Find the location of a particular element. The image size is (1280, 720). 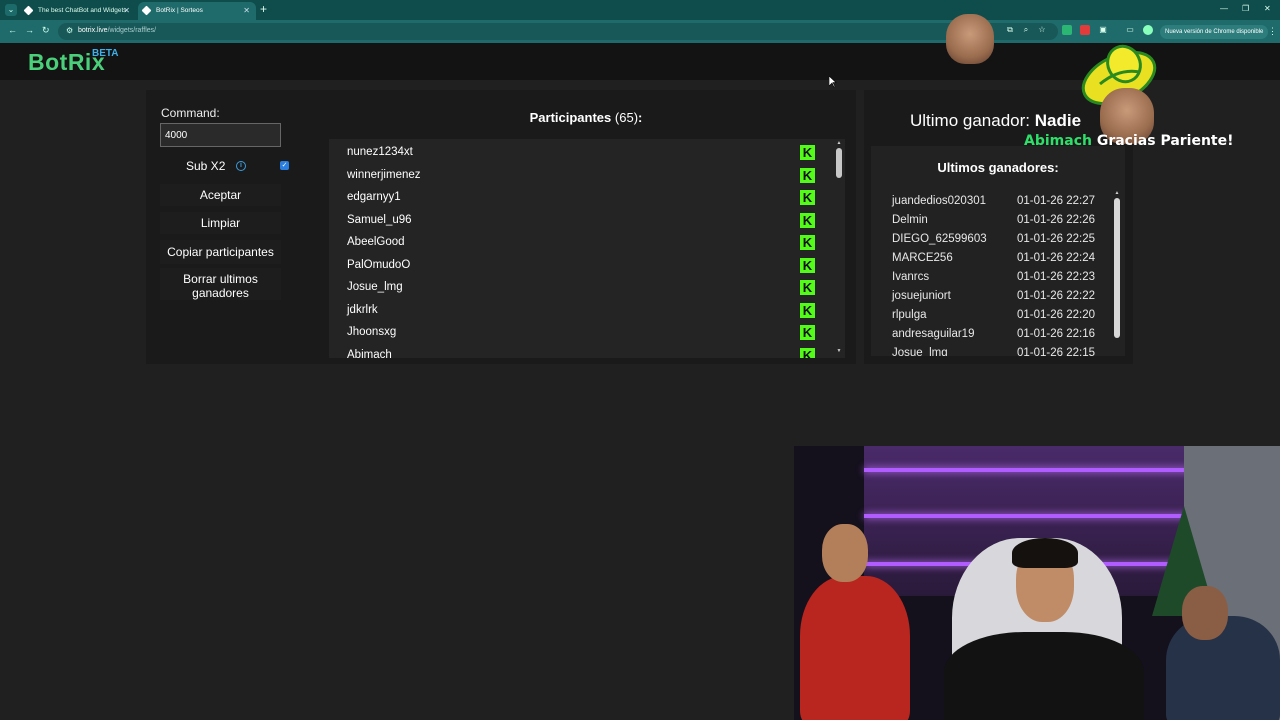

overlay-face-image is located at coordinates (970, 39).